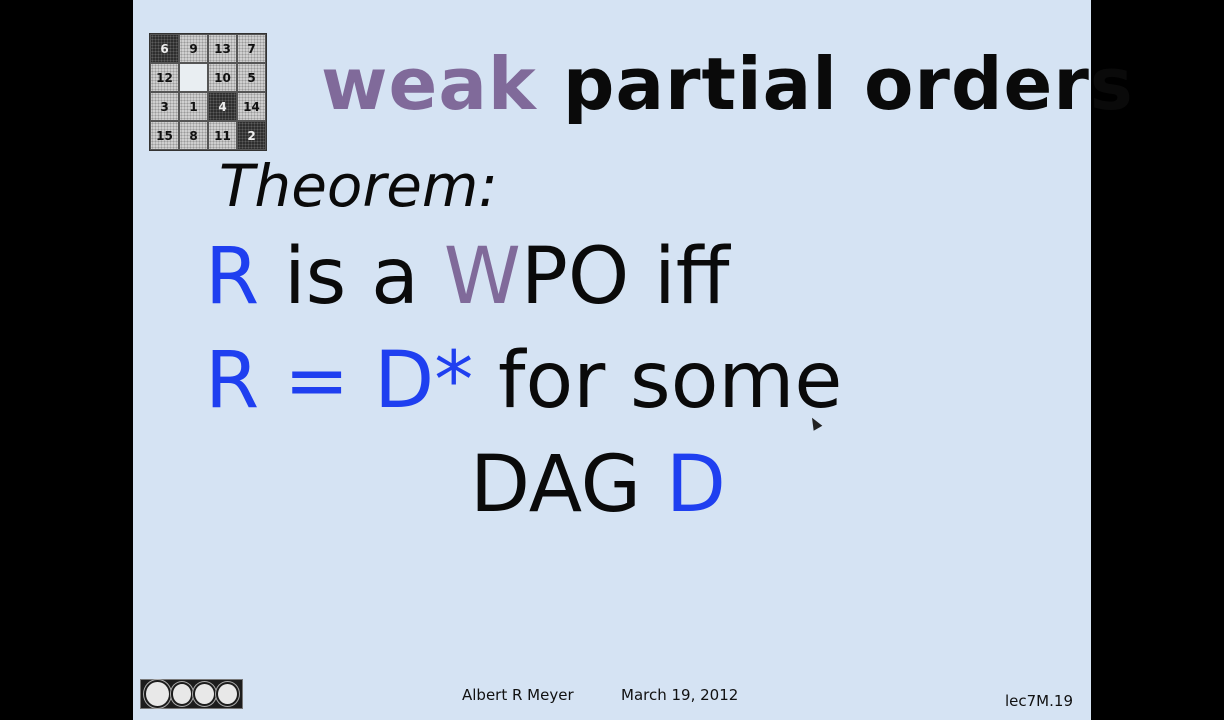 The width and height of the screenshot is (1224, 720). What do you see at coordinates (317, 381) in the screenshot?
I see `equals-sign: =` at bounding box center [317, 381].